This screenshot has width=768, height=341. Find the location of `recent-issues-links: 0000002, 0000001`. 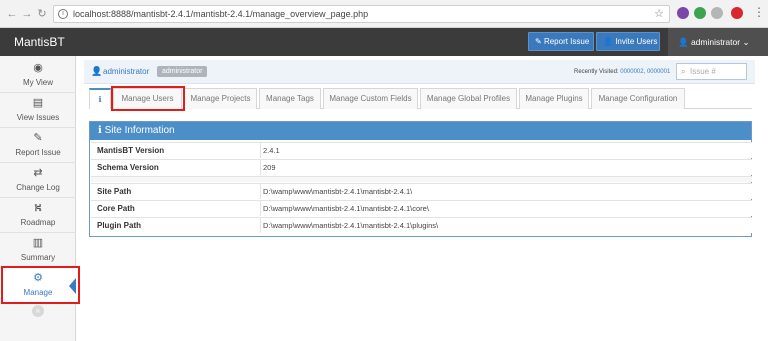

recent-issues-links: 0000002, 0000001 is located at coordinates (645, 72).